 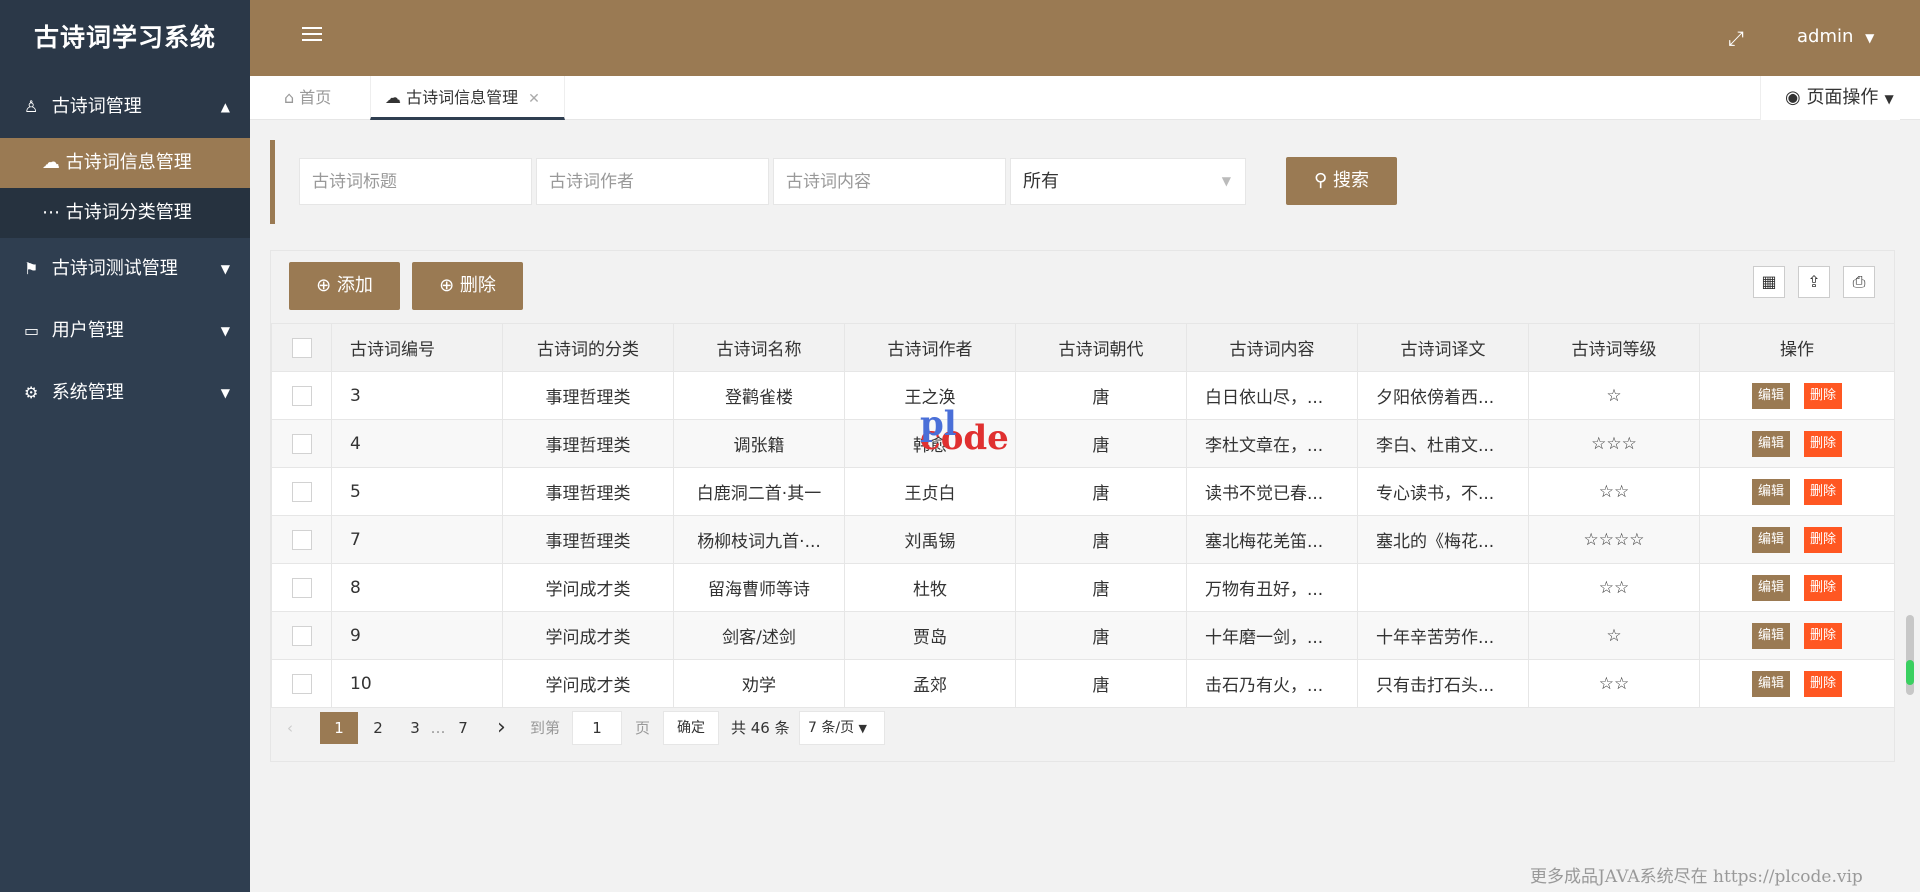 I want to click on cell-author: 杜牧, so click(x=930, y=587).